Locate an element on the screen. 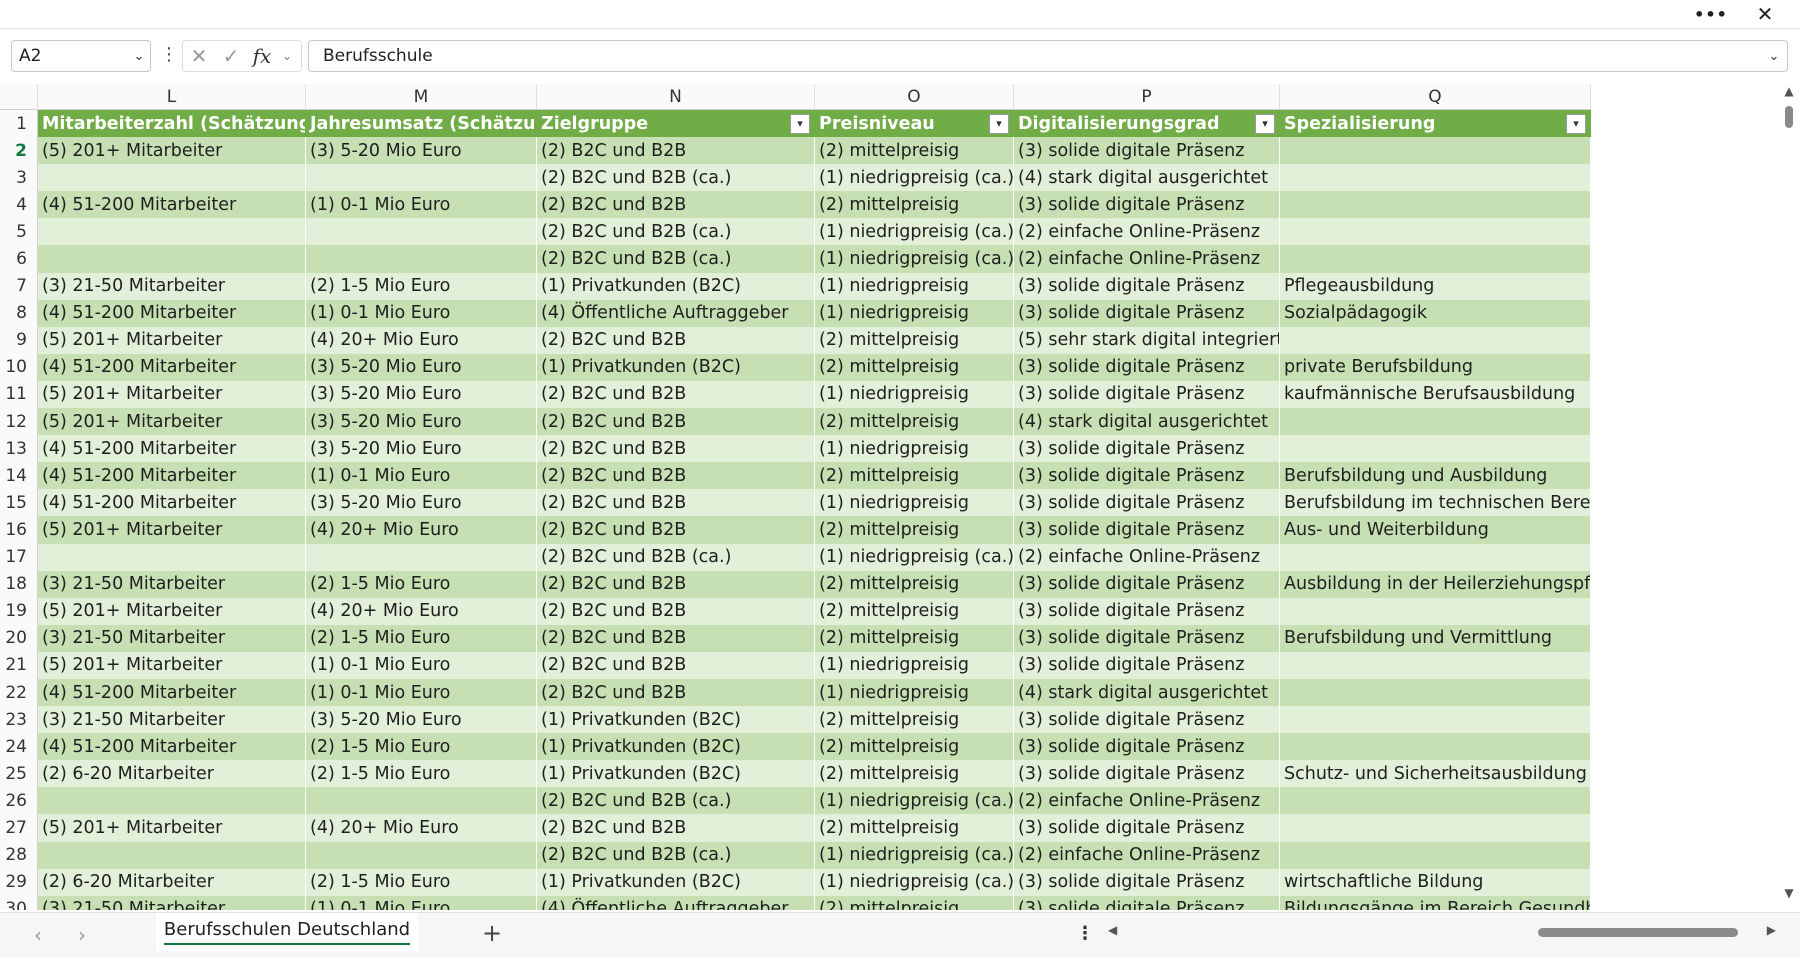  scroll-left-icon: ◀ is located at coordinates (1112, 930).